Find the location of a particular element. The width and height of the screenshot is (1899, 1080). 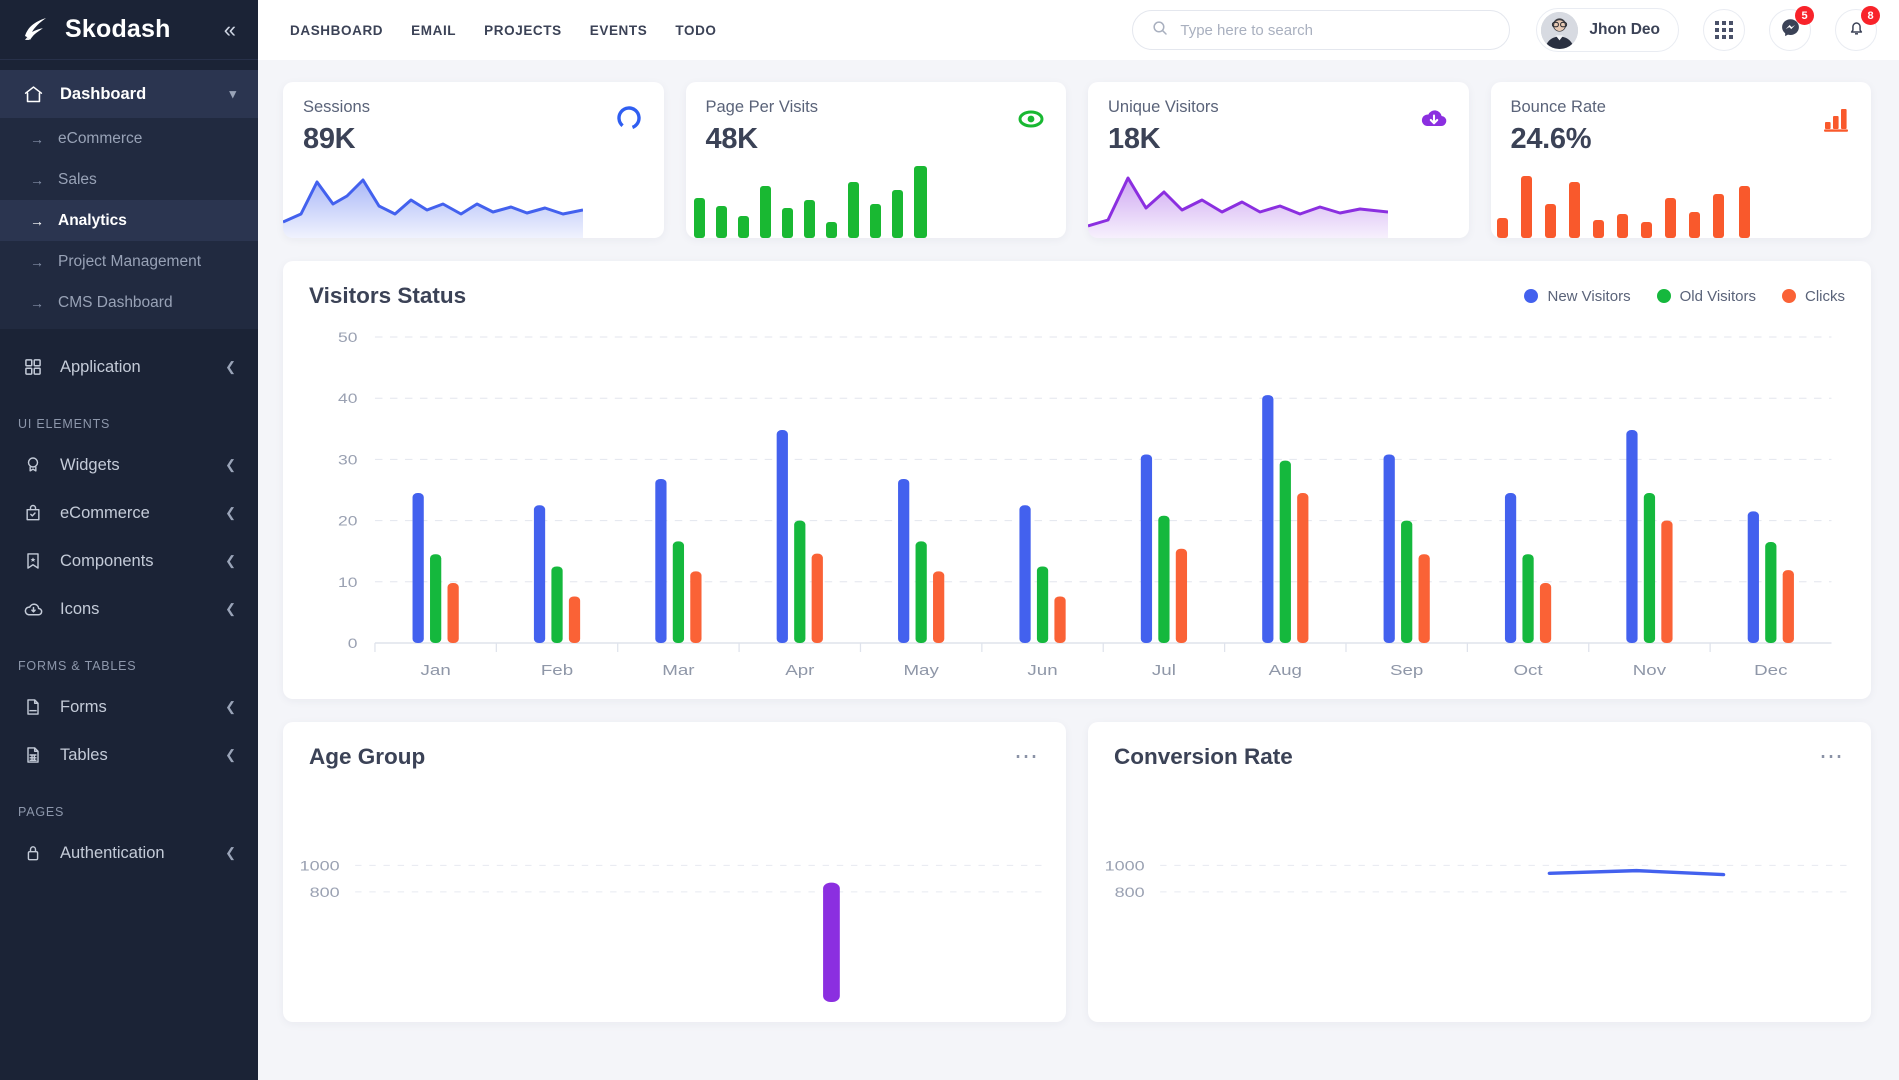

sidebar-item-label: Application is located at coordinates (100, 366).